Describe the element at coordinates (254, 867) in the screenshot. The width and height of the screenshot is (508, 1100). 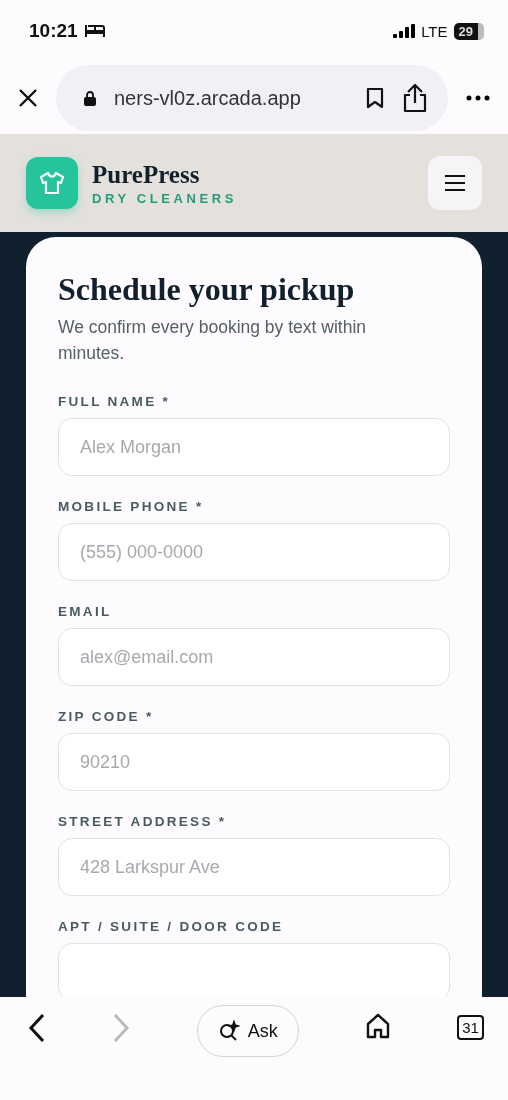
I see `input-field: 428 Larkspur Ave` at that location.